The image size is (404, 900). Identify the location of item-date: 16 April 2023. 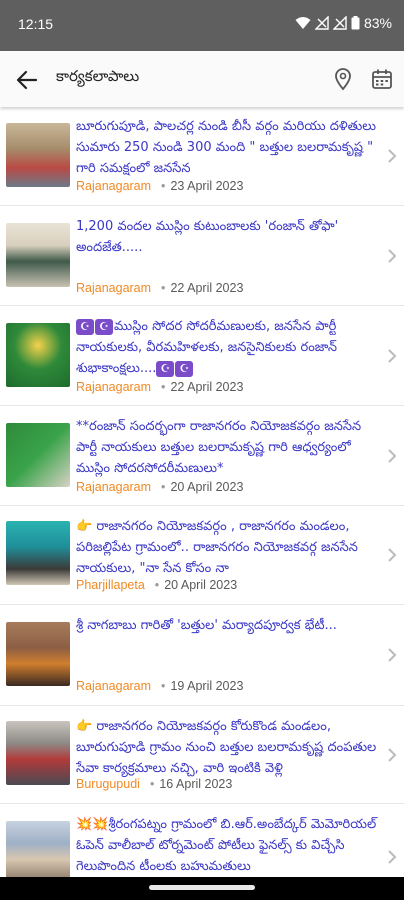
(196, 784).